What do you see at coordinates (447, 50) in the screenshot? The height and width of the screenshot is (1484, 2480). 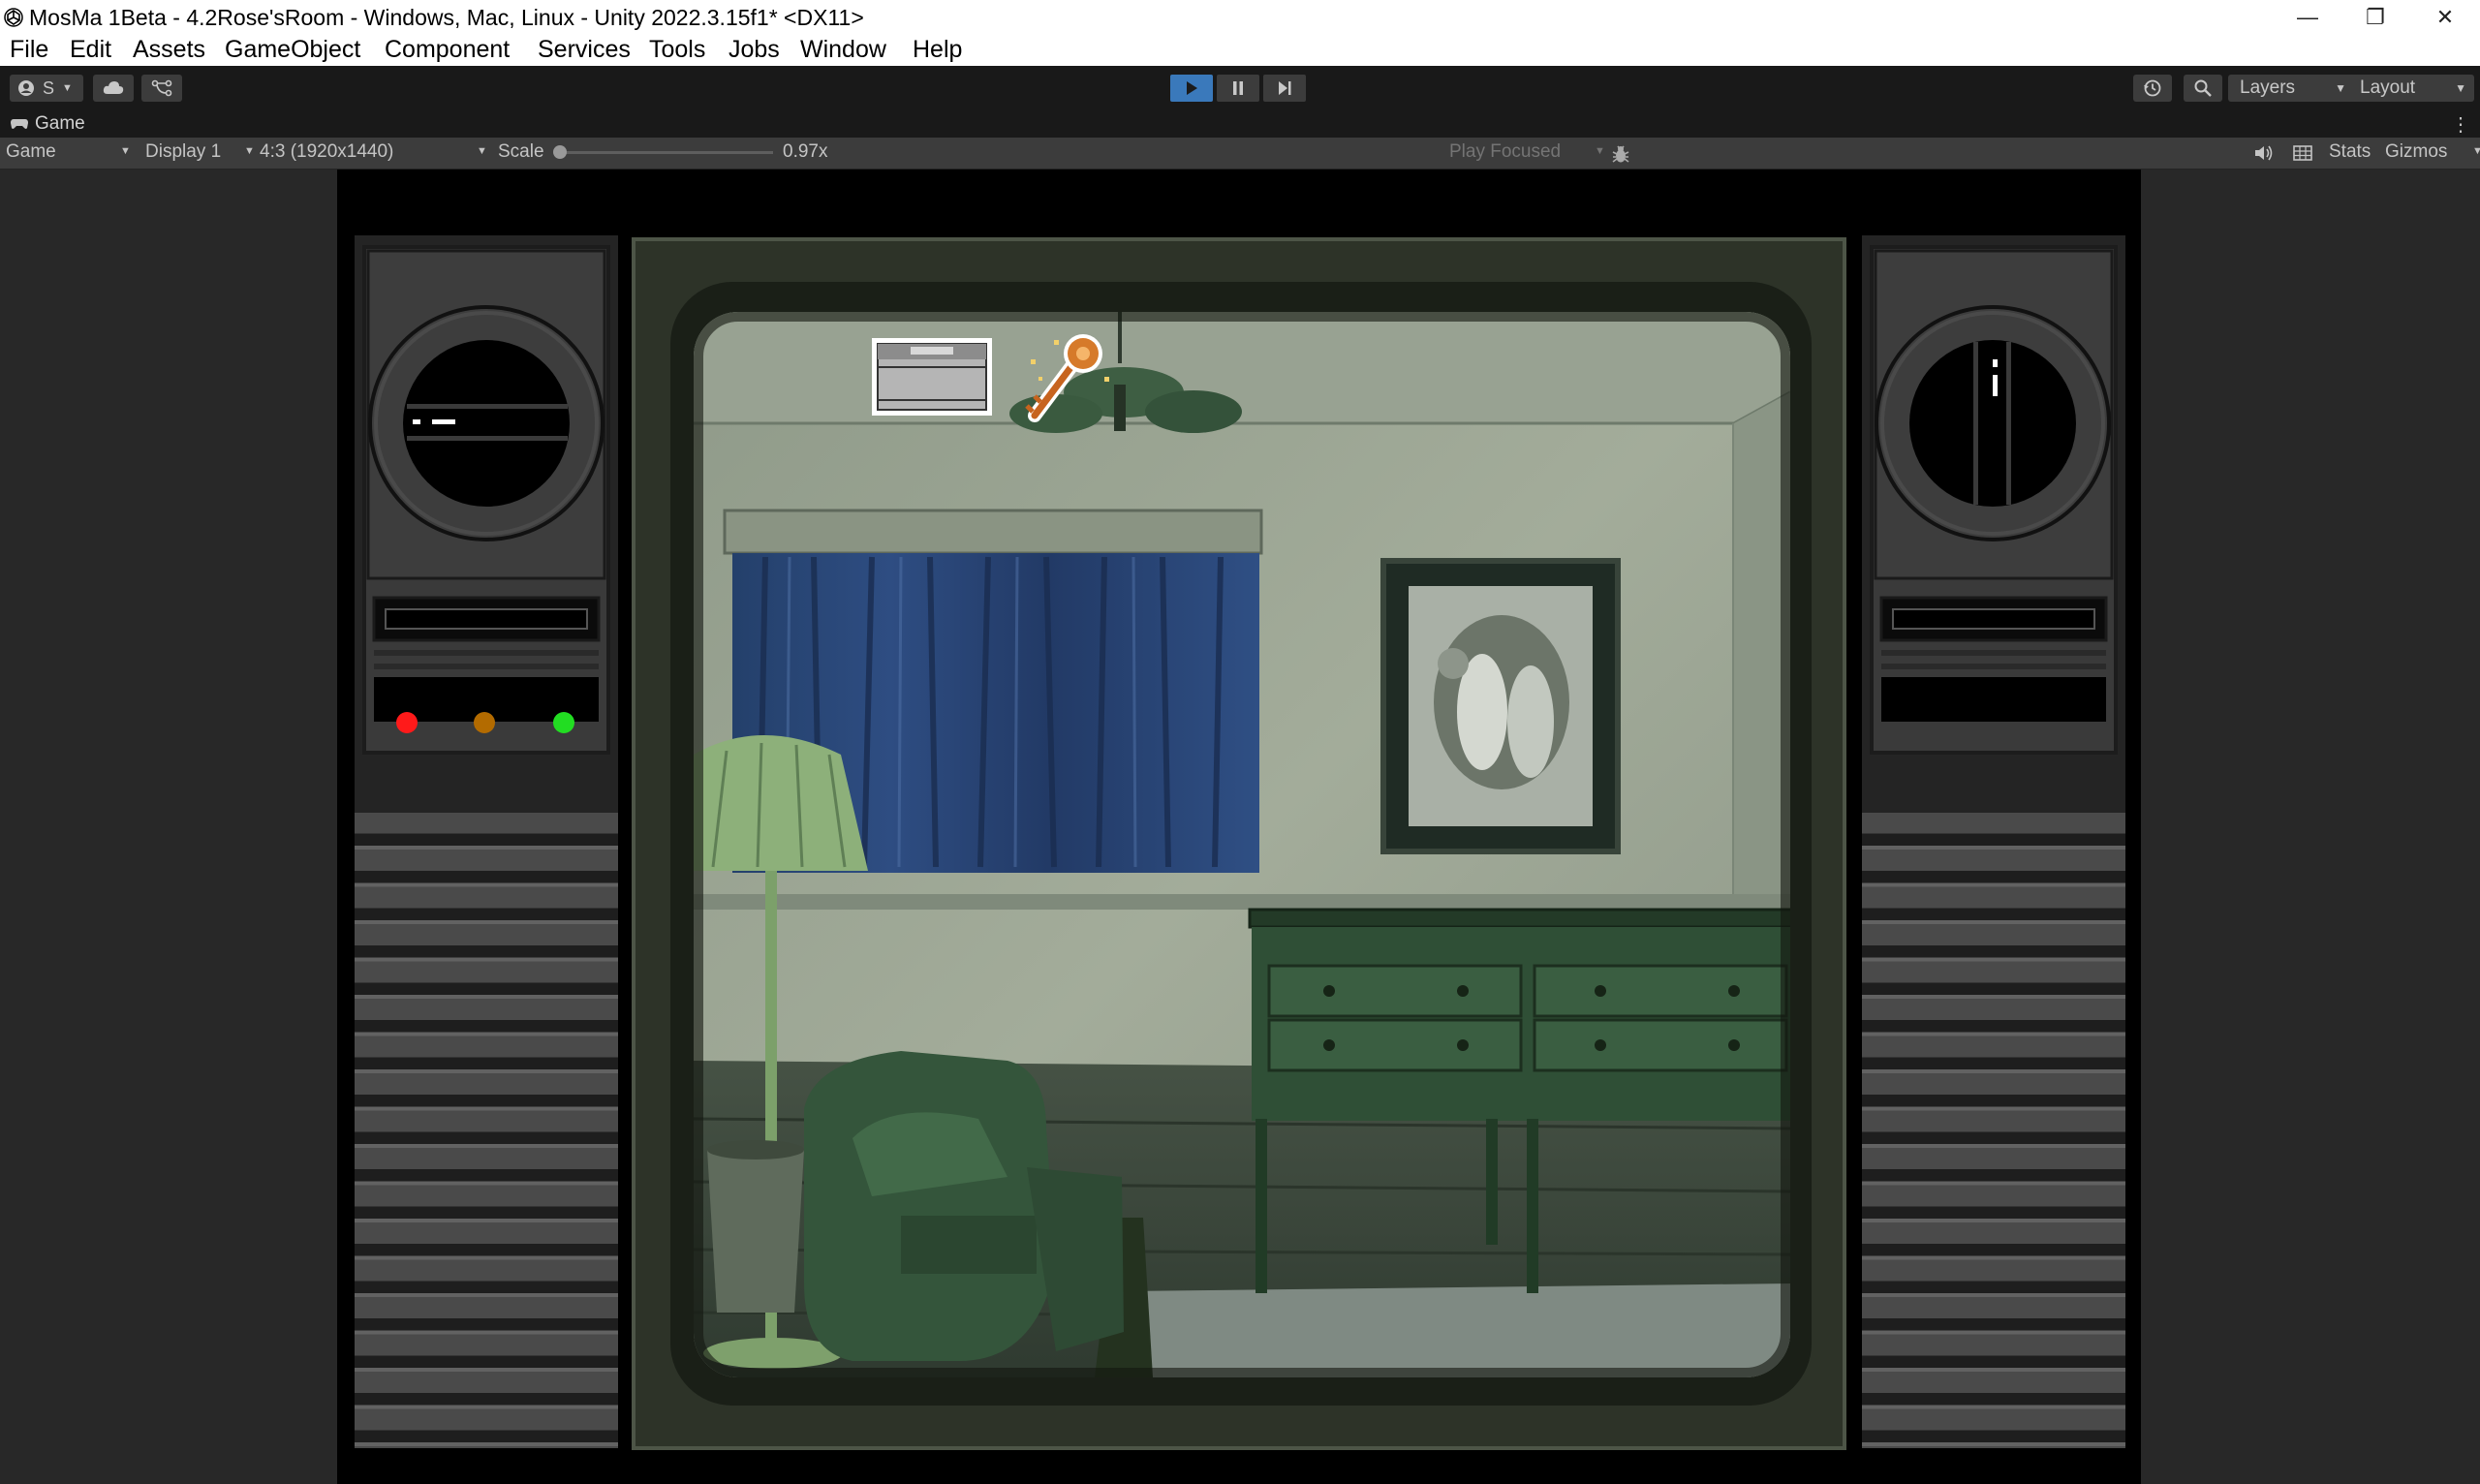 I see `menu-component: Component` at bounding box center [447, 50].